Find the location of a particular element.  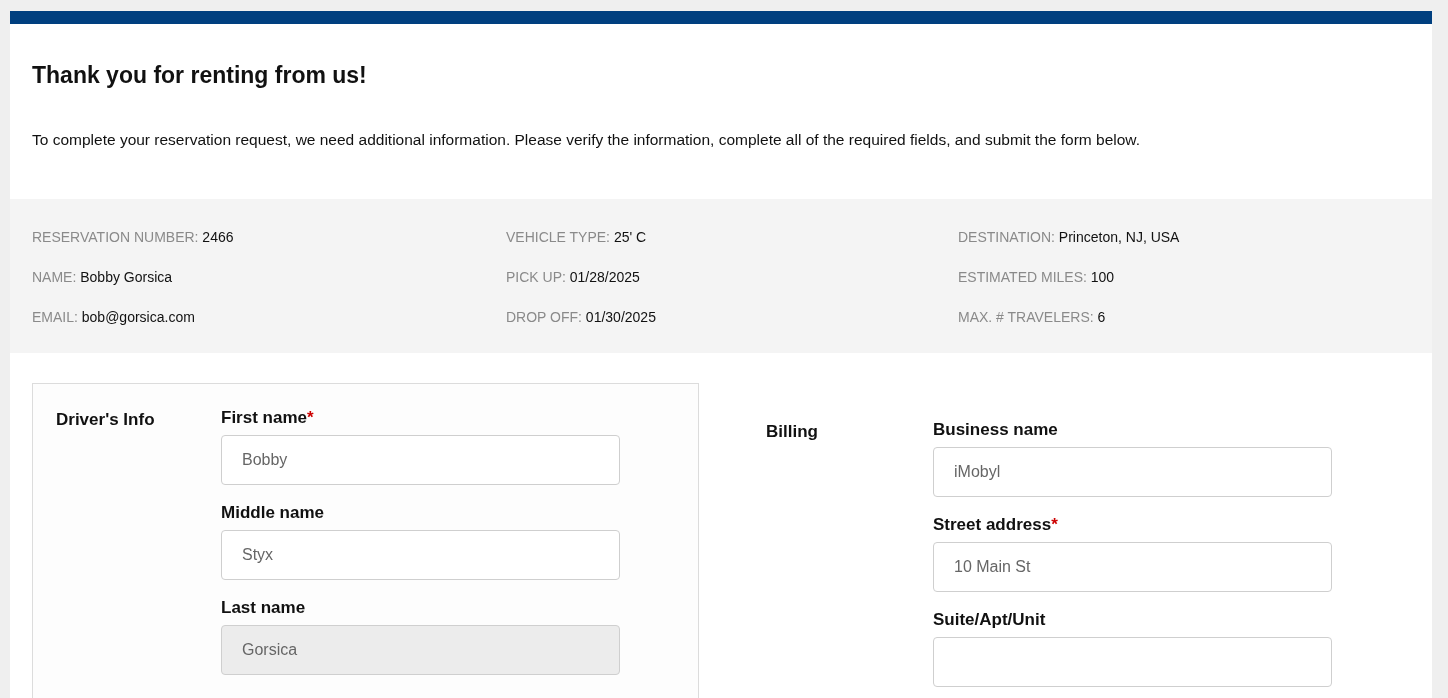

summary-value: 2466 is located at coordinates (218, 237).